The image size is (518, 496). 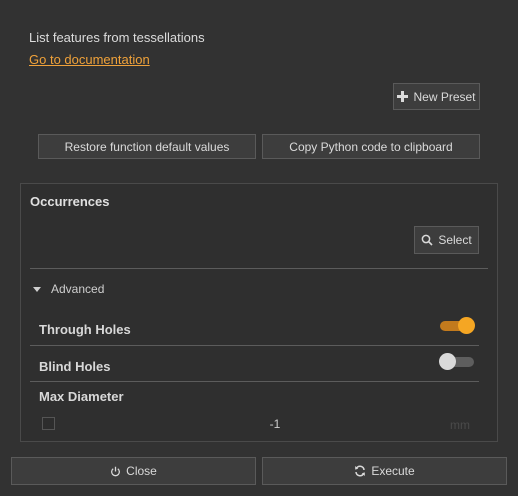 I want to click on advanced-label: Advanced, so click(x=78, y=289).